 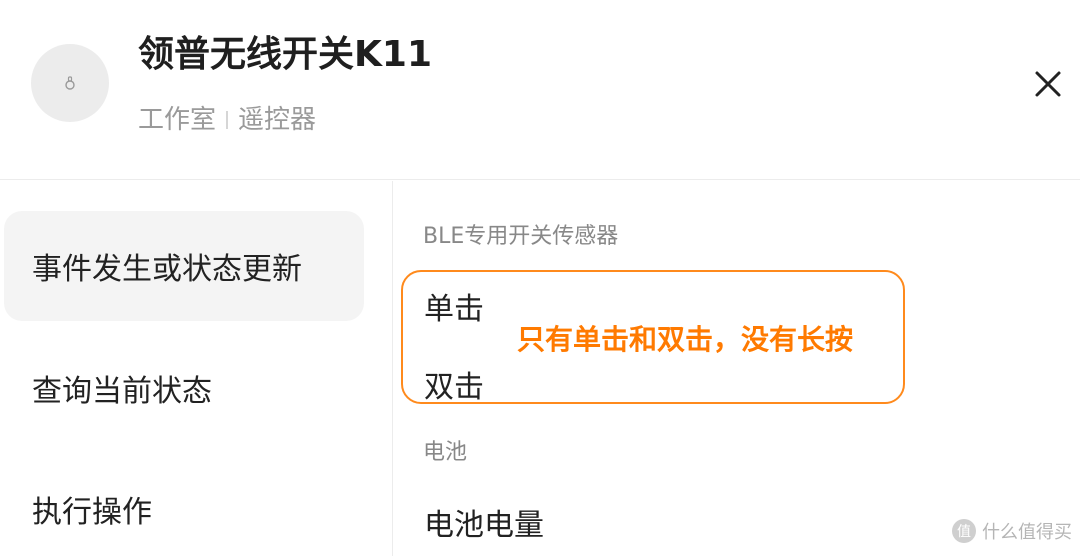 I want to click on device-room: 工作室, so click(x=177, y=120).